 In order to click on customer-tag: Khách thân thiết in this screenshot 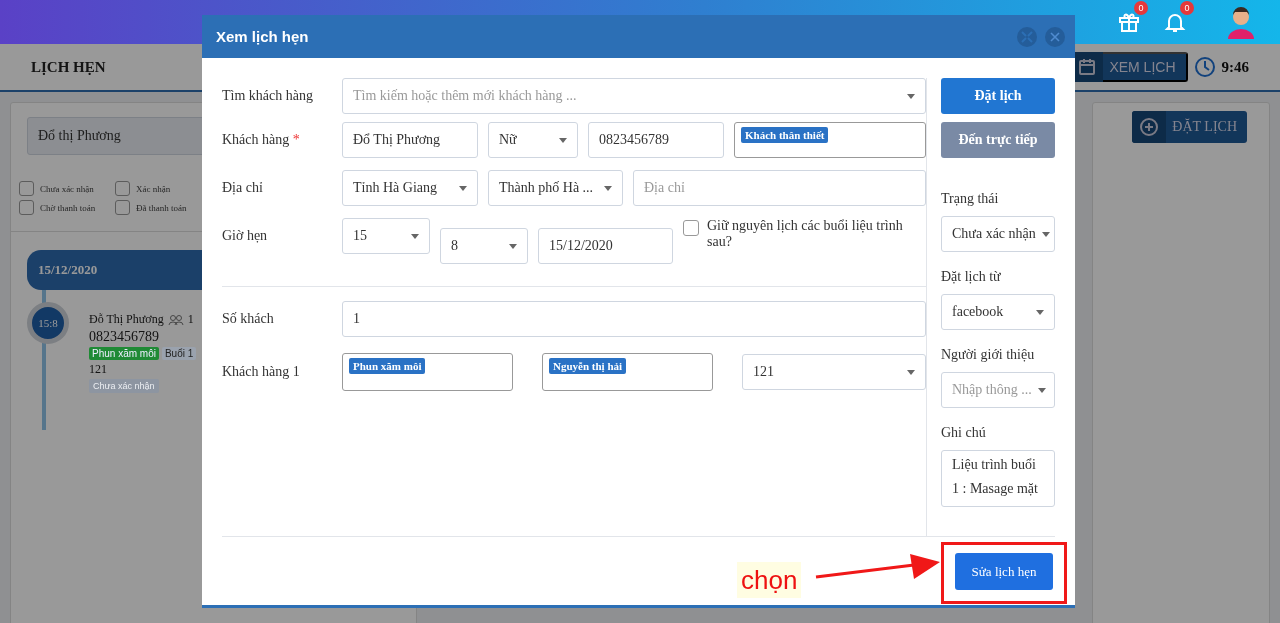, I will do `click(785, 135)`.